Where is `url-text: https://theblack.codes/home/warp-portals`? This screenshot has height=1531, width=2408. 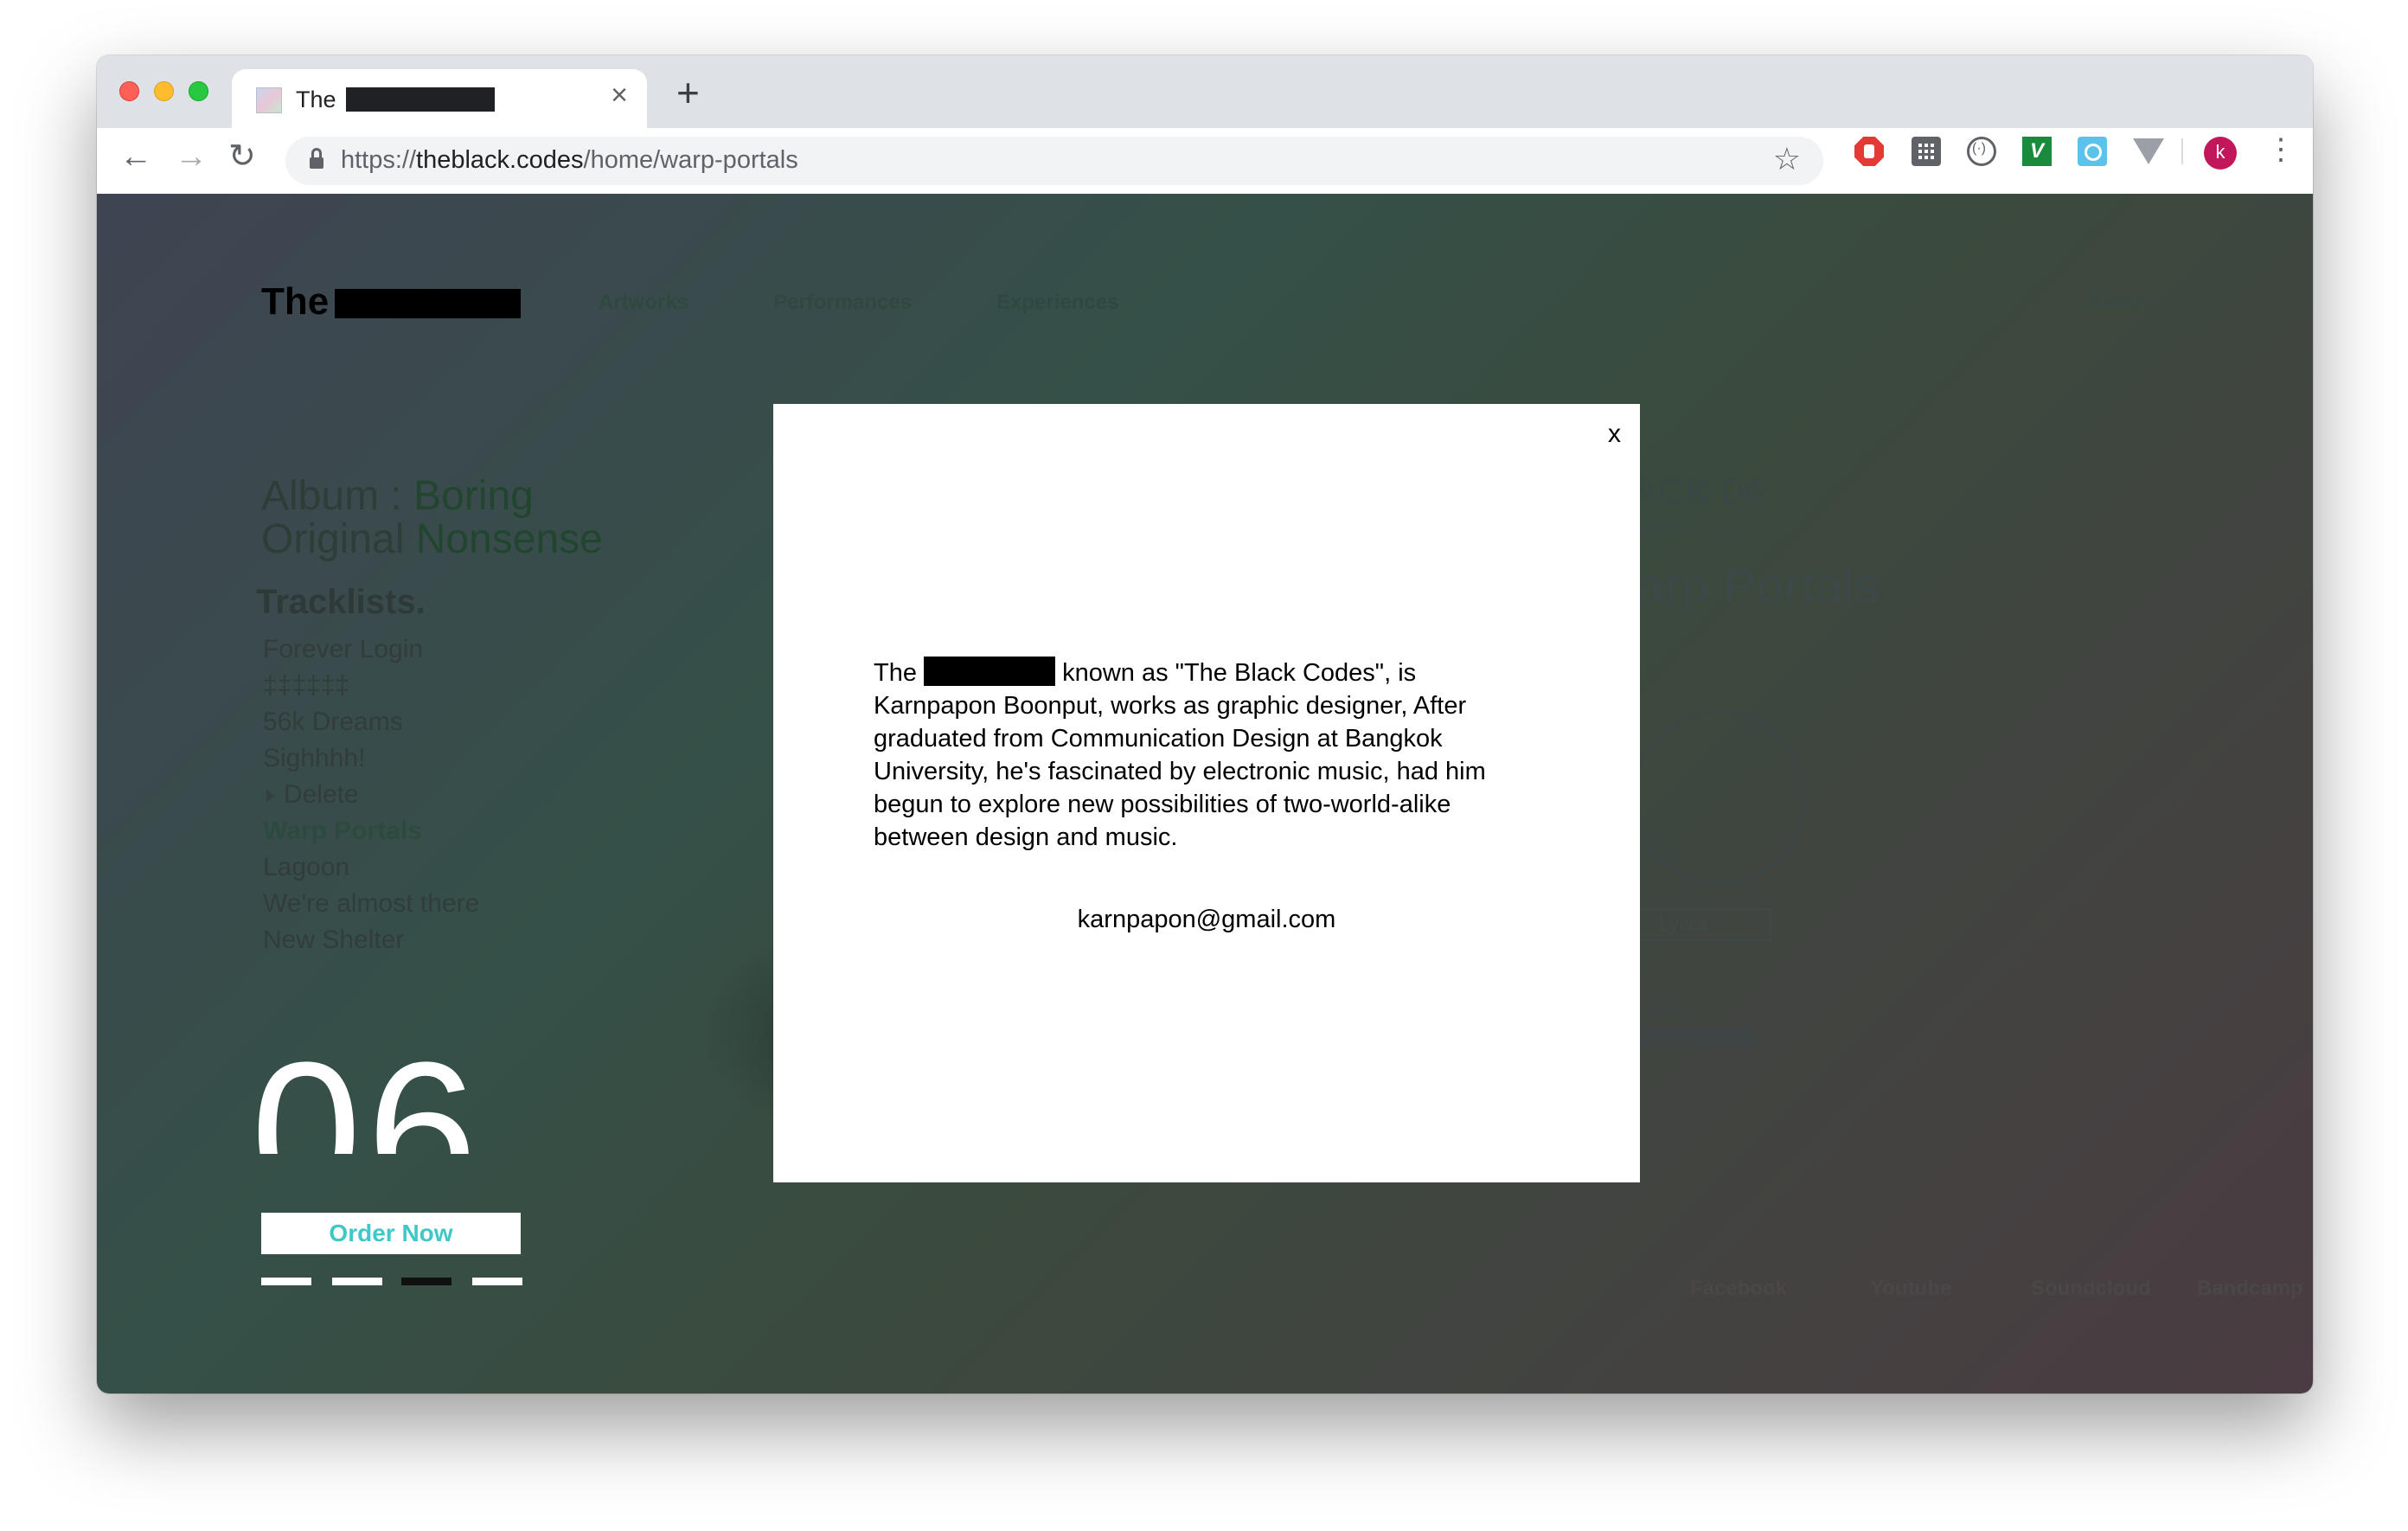
url-text: https://theblack.codes/home/warp-portals is located at coordinates (569, 160).